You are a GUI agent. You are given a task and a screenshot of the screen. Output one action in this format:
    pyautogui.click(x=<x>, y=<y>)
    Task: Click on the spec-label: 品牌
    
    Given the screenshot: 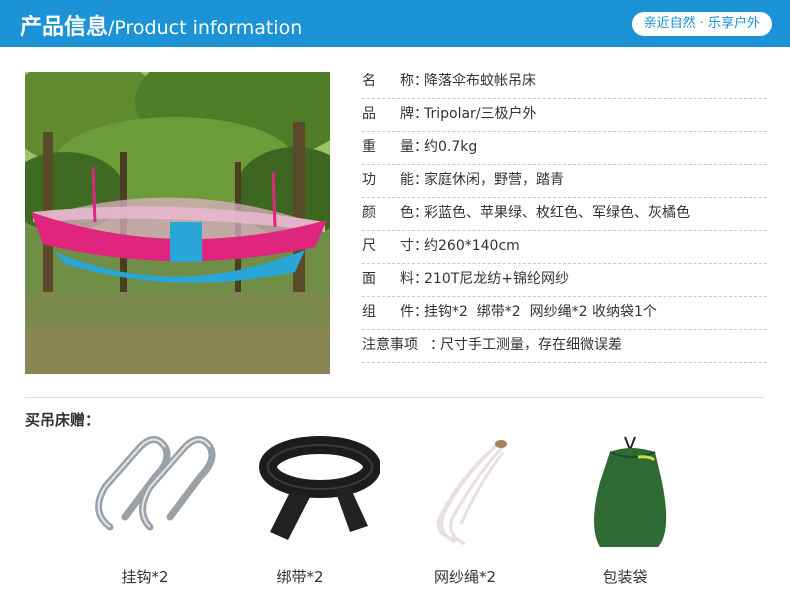 What is the action you would take?
    pyautogui.click(x=388, y=114)
    